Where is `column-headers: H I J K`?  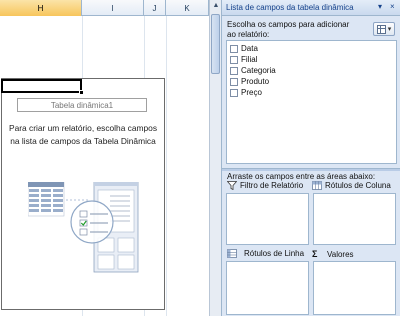 column-headers: H I J K is located at coordinates (104, 8).